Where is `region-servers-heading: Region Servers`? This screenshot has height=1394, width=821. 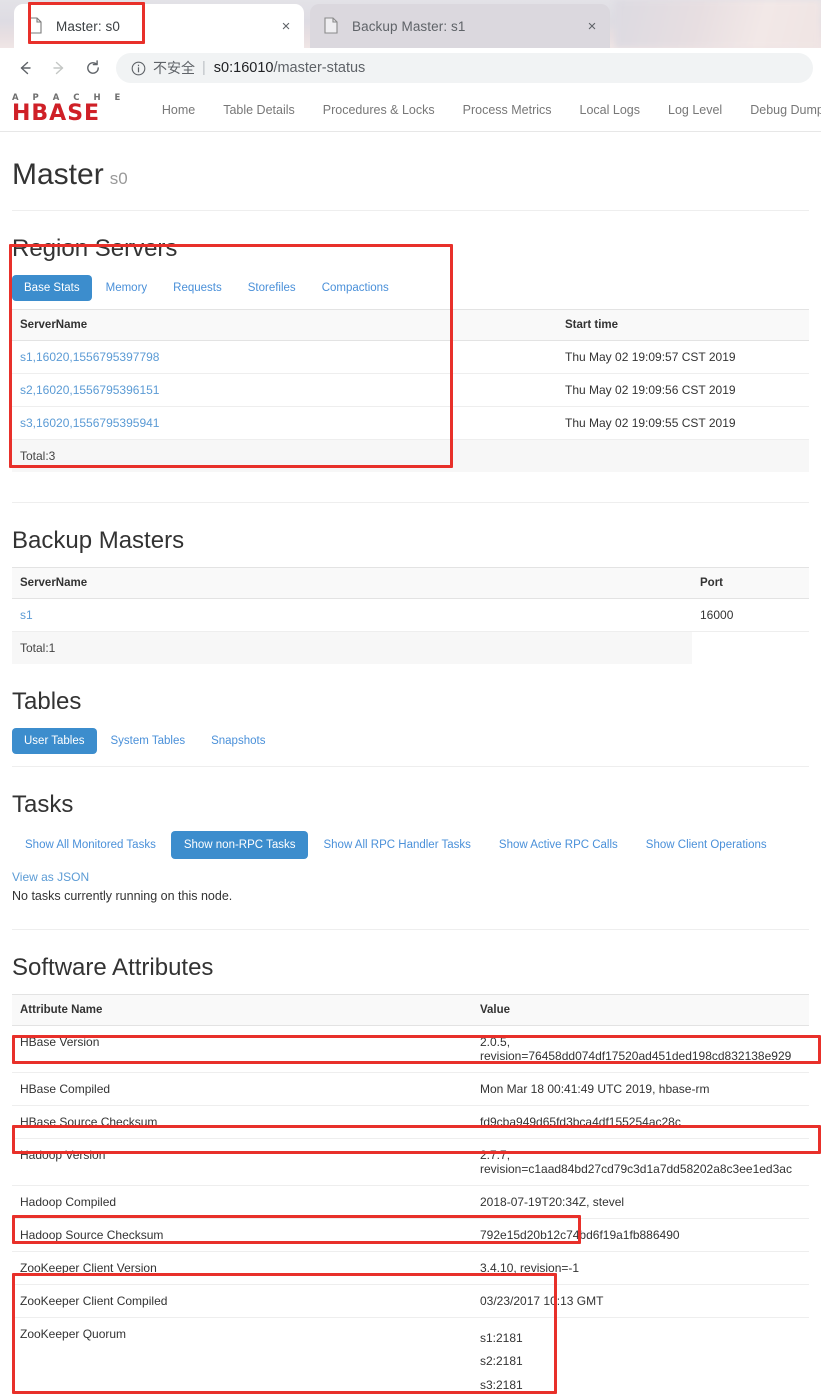
region-servers-heading: Region Servers is located at coordinates (95, 248).